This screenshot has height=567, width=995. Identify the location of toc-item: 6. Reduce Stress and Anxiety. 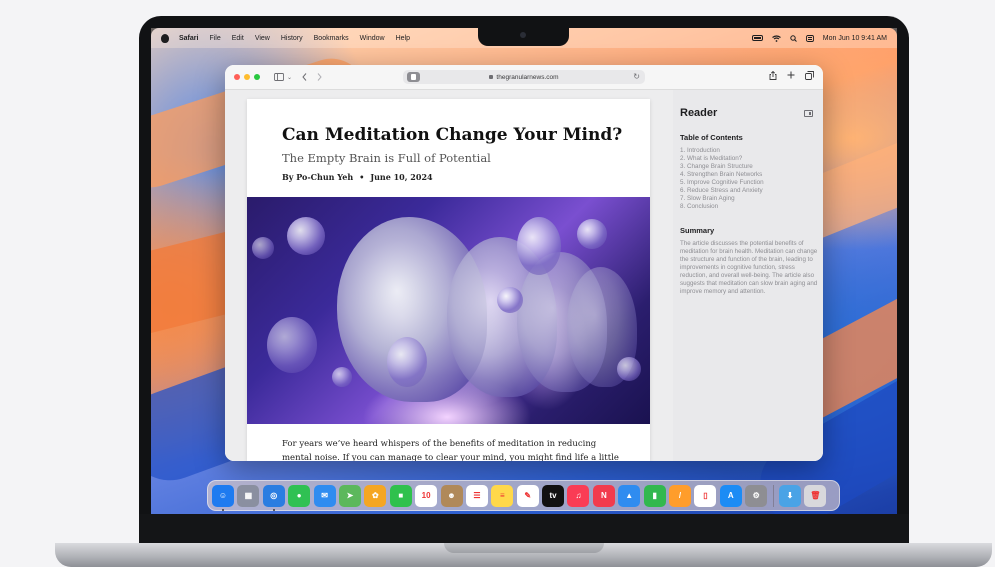
(747, 191).